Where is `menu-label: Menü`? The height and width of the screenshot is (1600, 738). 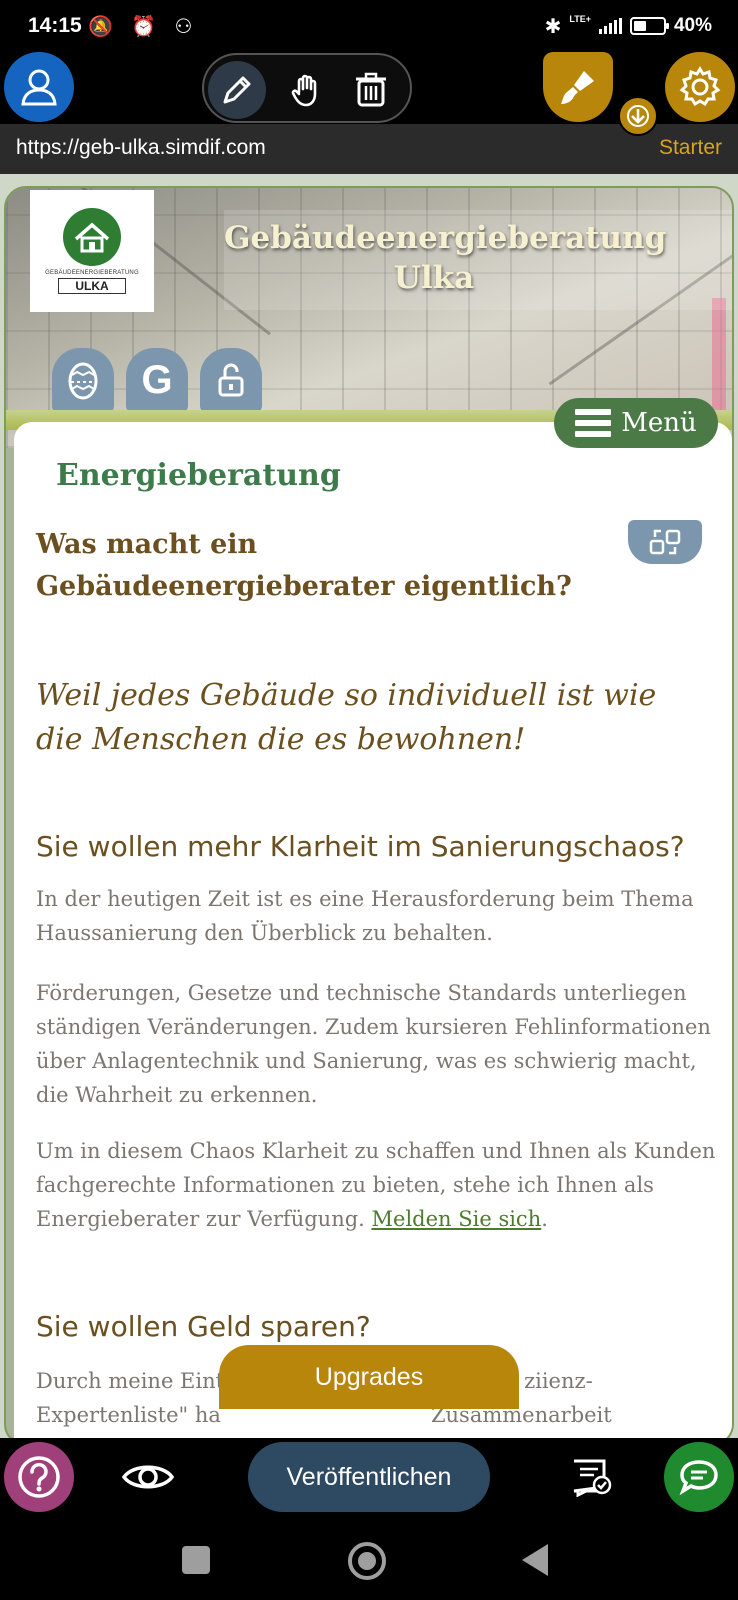
menu-label: Menü is located at coordinates (659, 423).